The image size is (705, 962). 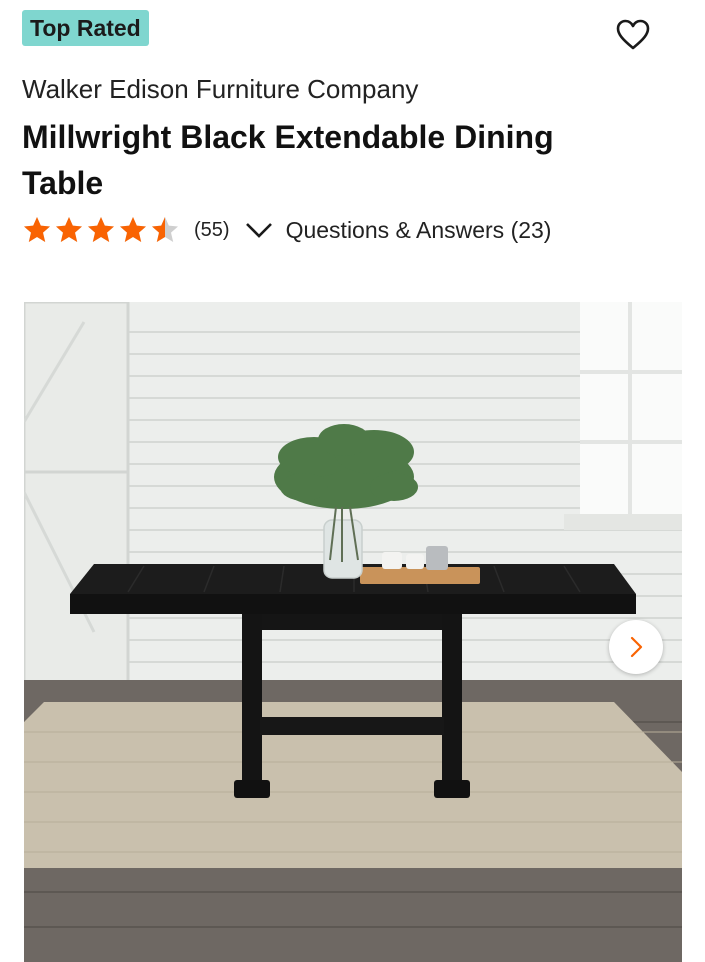 What do you see at coordinates (85, 28) in the screenshot?
I see `top-rated-badge: Top Rated` at bounding box center [85, 28].